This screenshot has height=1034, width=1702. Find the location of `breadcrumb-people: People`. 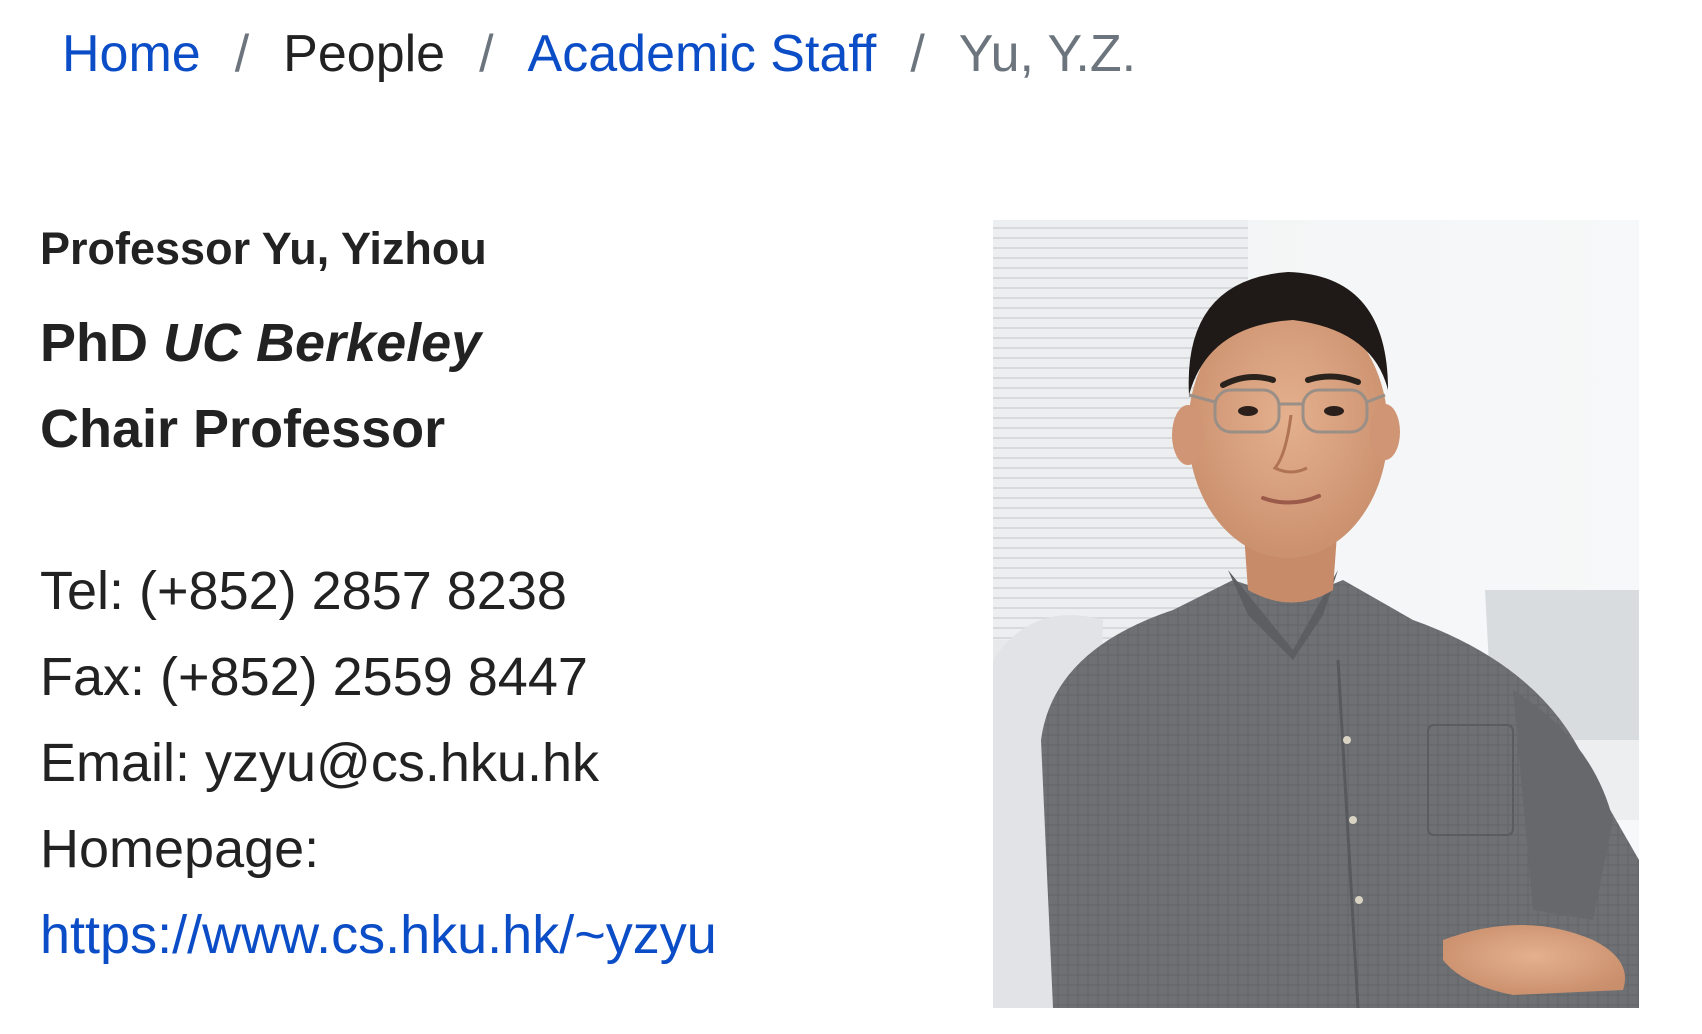

breadcrumb-people: People is located at coordinates (364, 54).